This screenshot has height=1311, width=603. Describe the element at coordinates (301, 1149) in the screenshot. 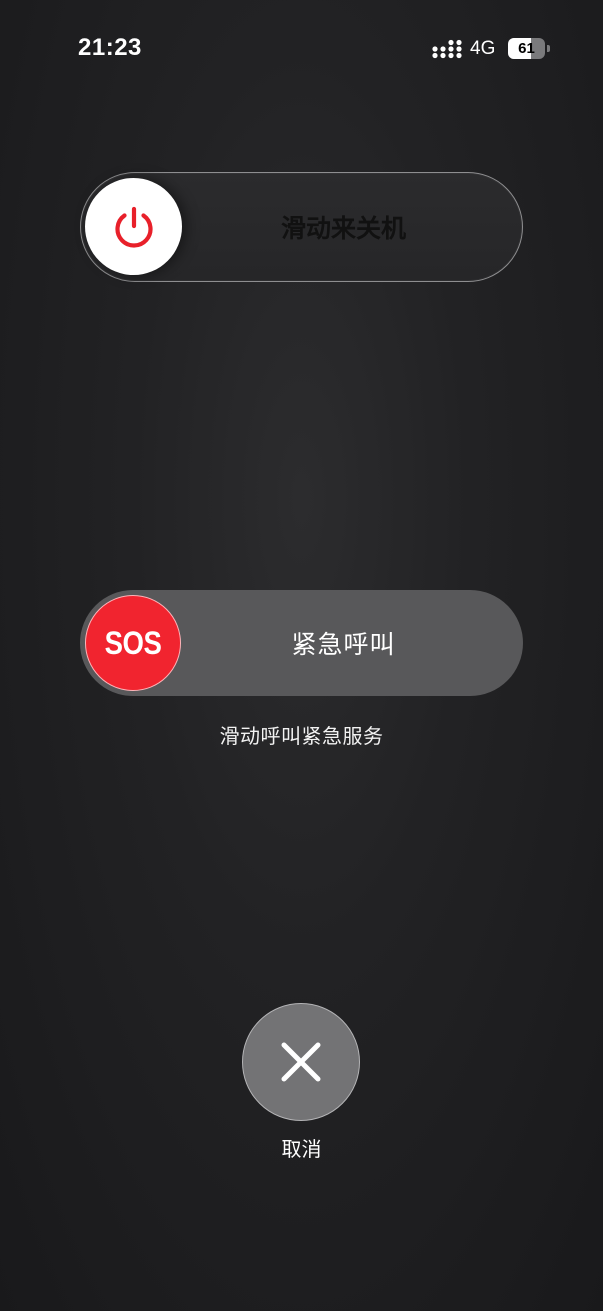

I see `cancel-label: 取消` at that location.